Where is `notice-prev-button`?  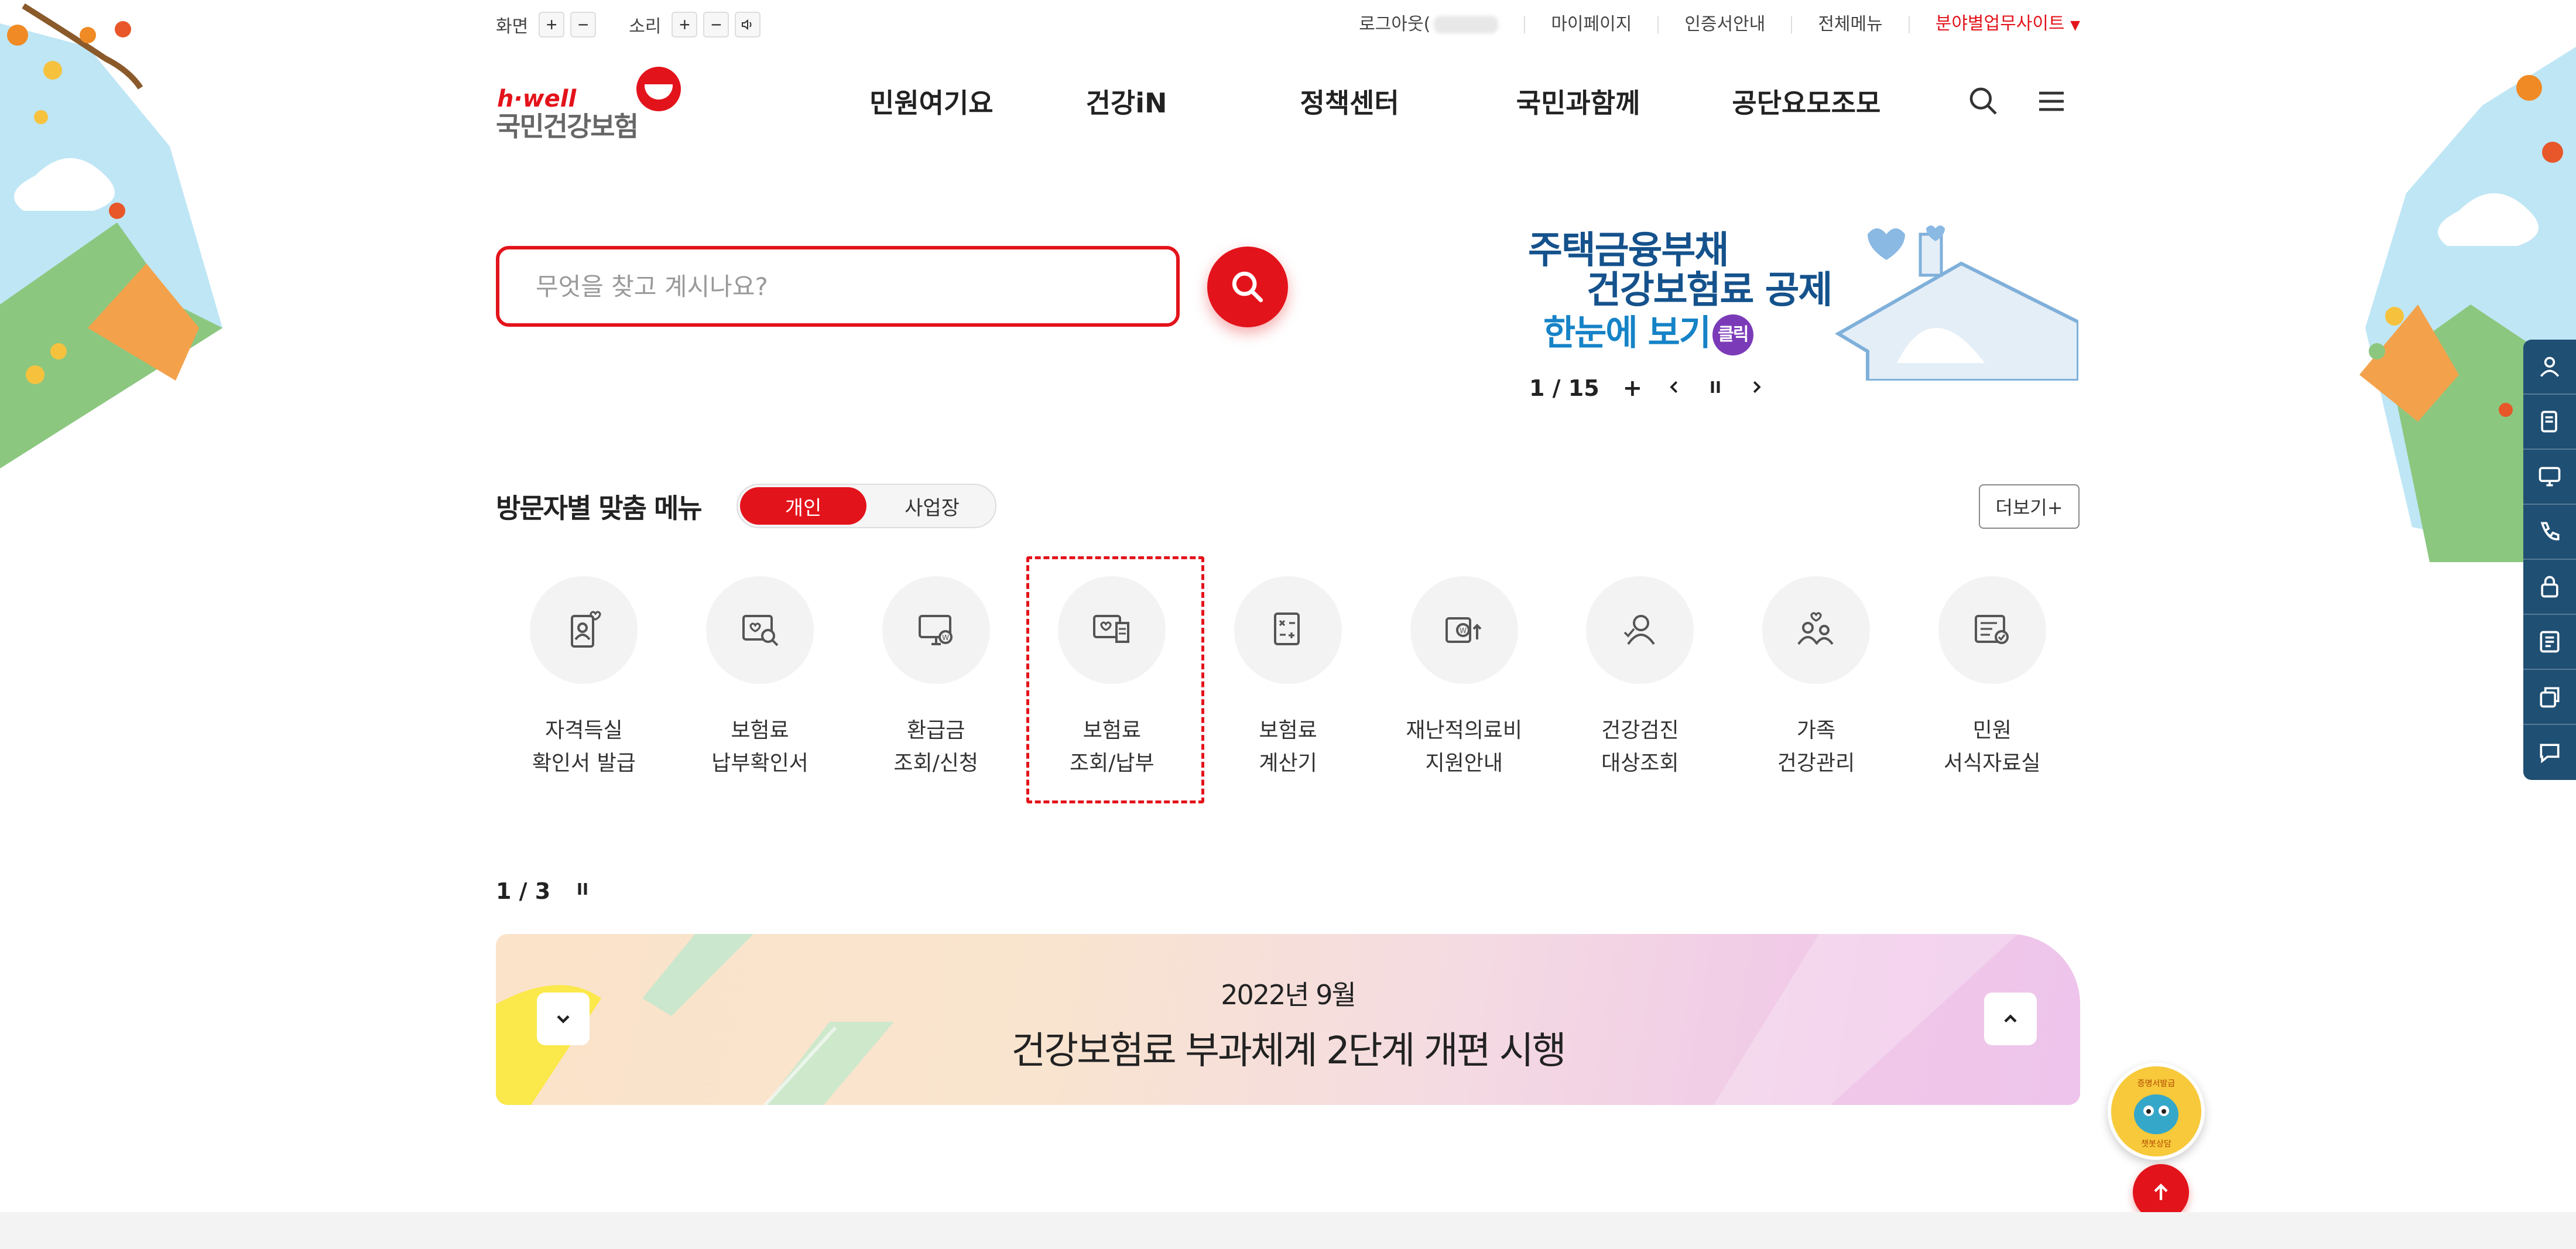 notice-prev-button is located at coordinates (563, 1019).